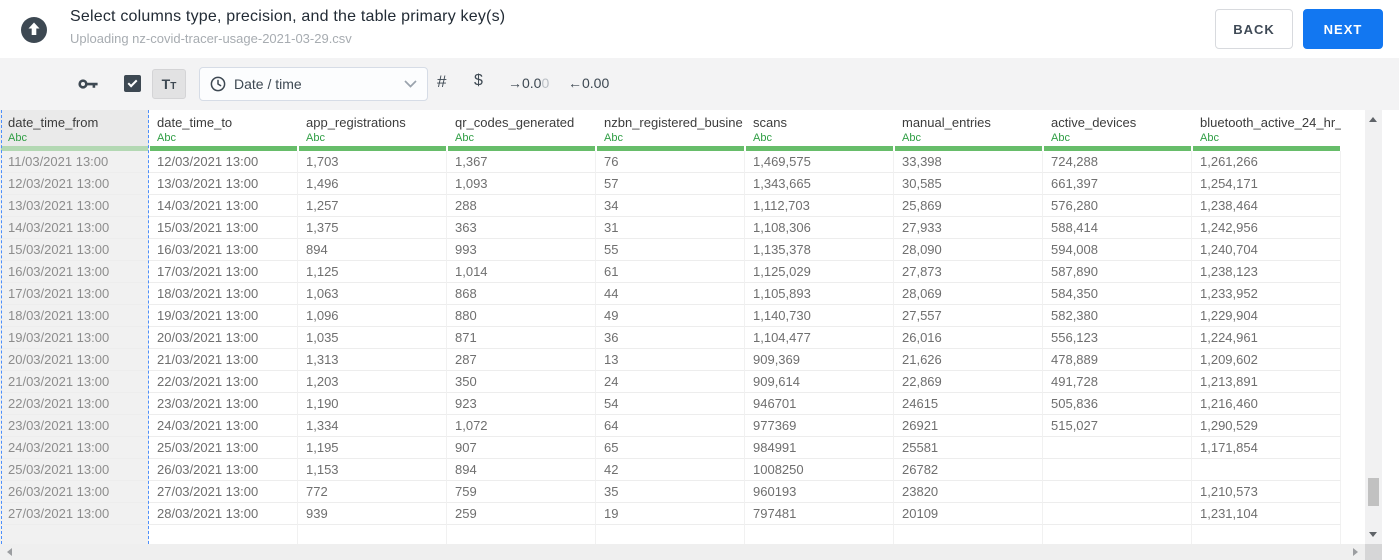 This screenshot has height=560, width=1399. I want to click on scroll-right-arrow-icon, so click(1355, 552).